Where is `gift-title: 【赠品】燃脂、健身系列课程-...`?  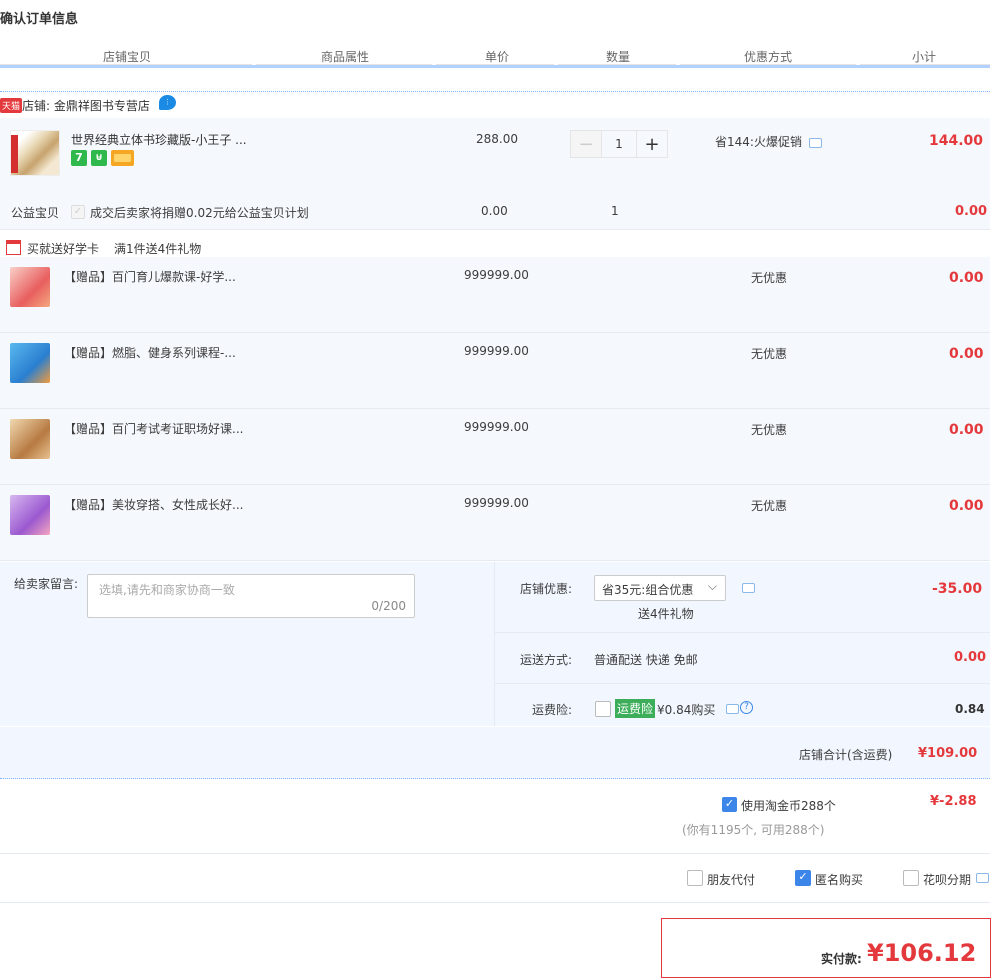 gift-title: 【赠品】燃脂、健身系列课程-... is located at coordinates (150, 352).